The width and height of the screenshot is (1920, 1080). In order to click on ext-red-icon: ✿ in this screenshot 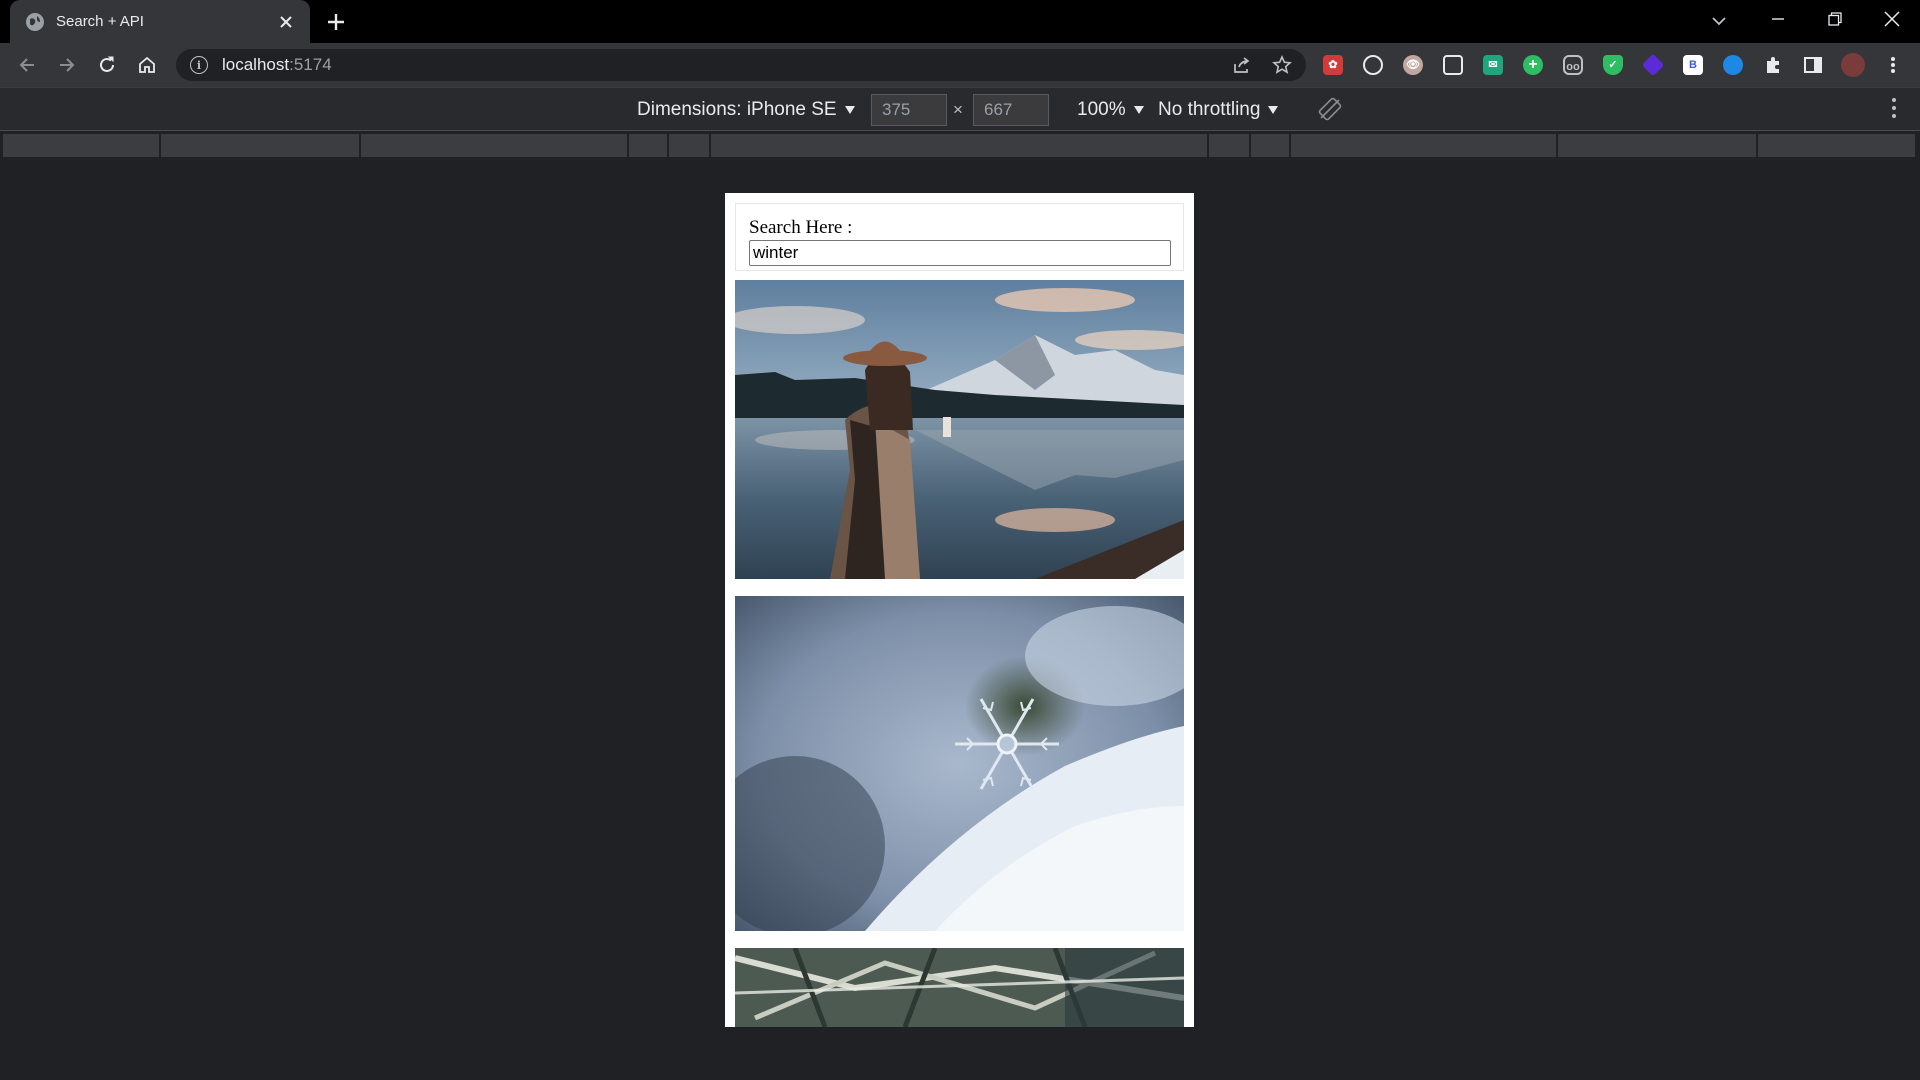, I will do `click(1333, 65)`.